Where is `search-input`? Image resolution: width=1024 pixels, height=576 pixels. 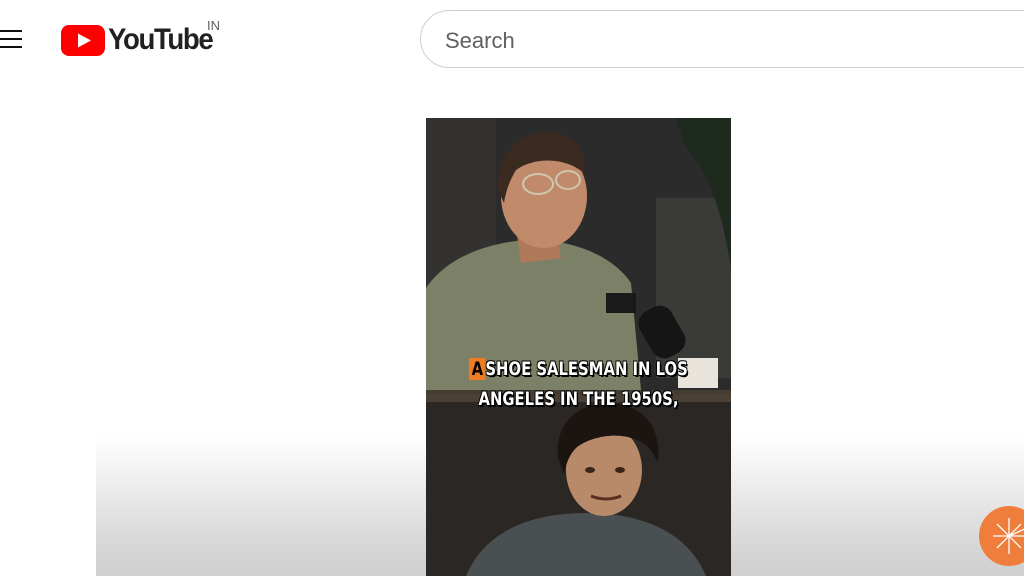 search-input is located at coordinates (725, 41).